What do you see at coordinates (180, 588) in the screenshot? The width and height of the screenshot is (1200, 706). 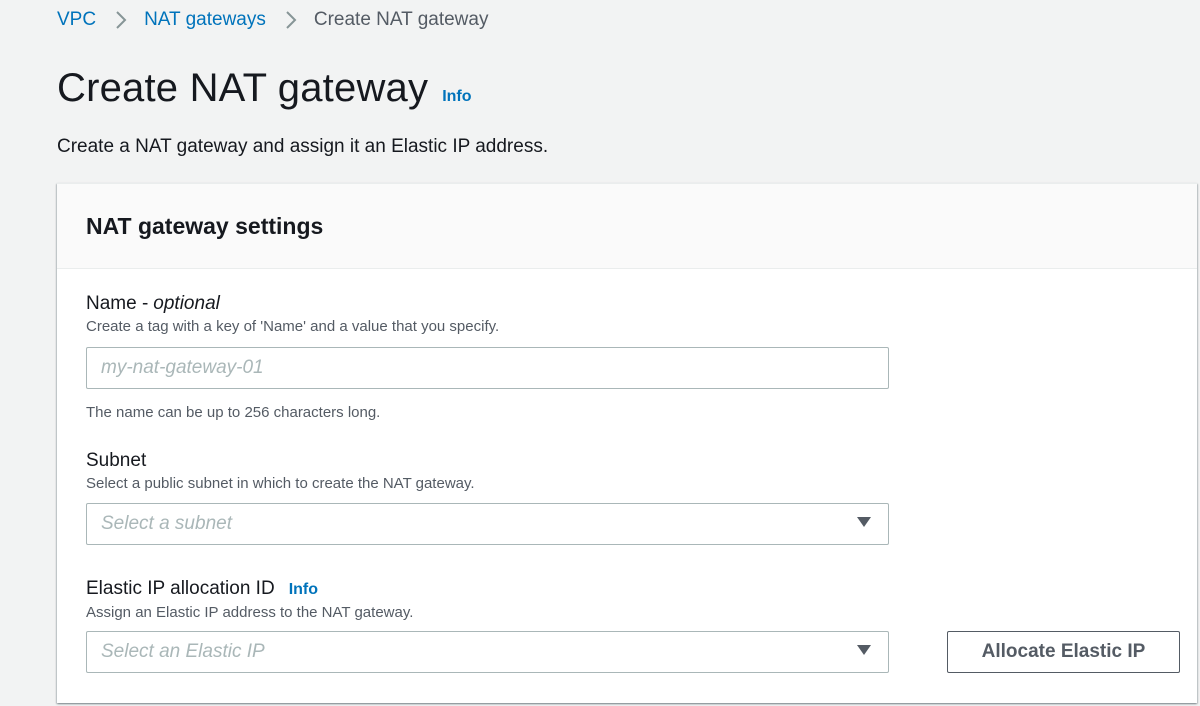 I see `elastic-ip-label-text: Elastic IP allocation ID` at bounding box center [180, 588].